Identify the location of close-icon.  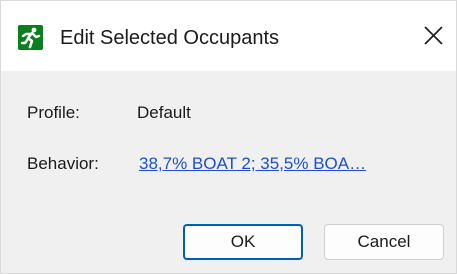
(433, 35).